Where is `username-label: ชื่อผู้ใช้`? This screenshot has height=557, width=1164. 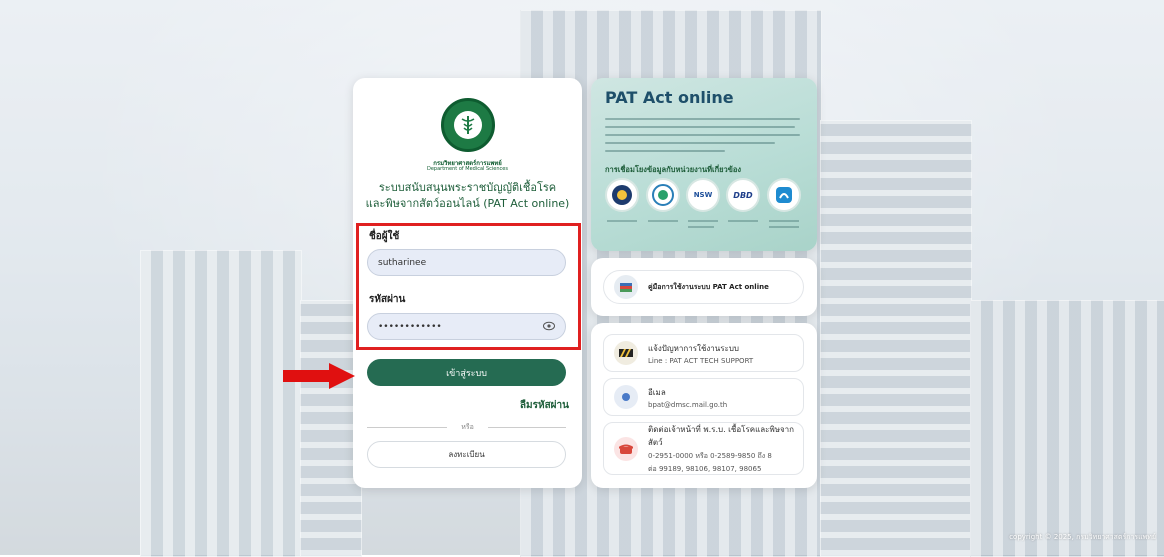 username-label: ชื่อผู้ใช้ is located at coordinates (384, 236).